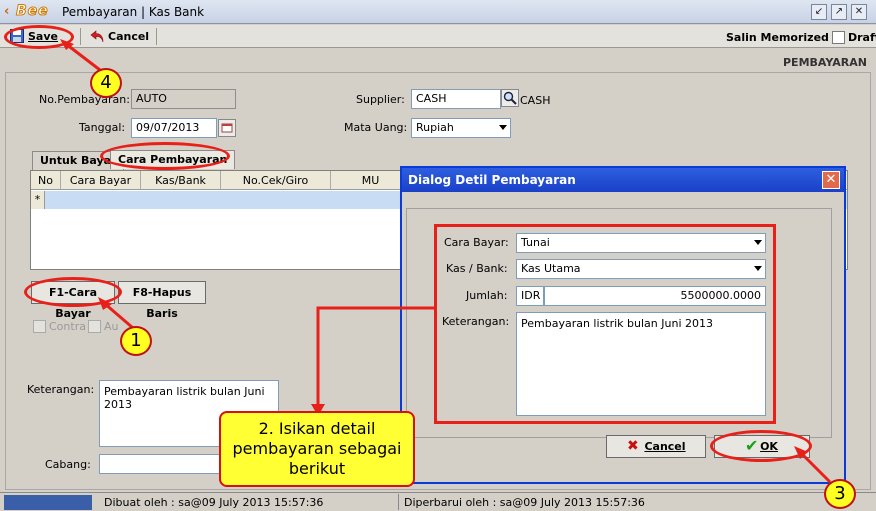  Describe the element at coordinates (136, 341) in the screenshot. I see `callout-1: 1` at that location.